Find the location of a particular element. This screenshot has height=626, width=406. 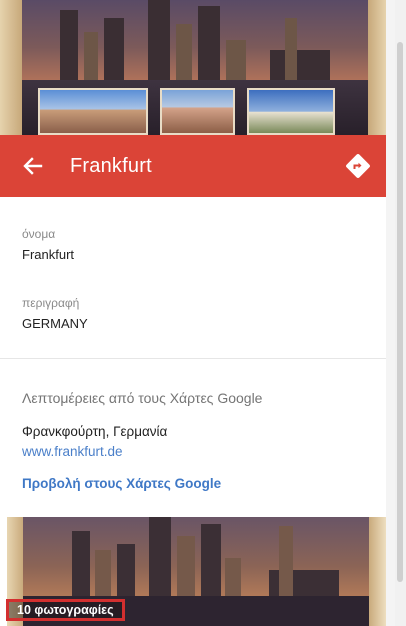

scrollbar-thumb is located at coordinates (400, 312).